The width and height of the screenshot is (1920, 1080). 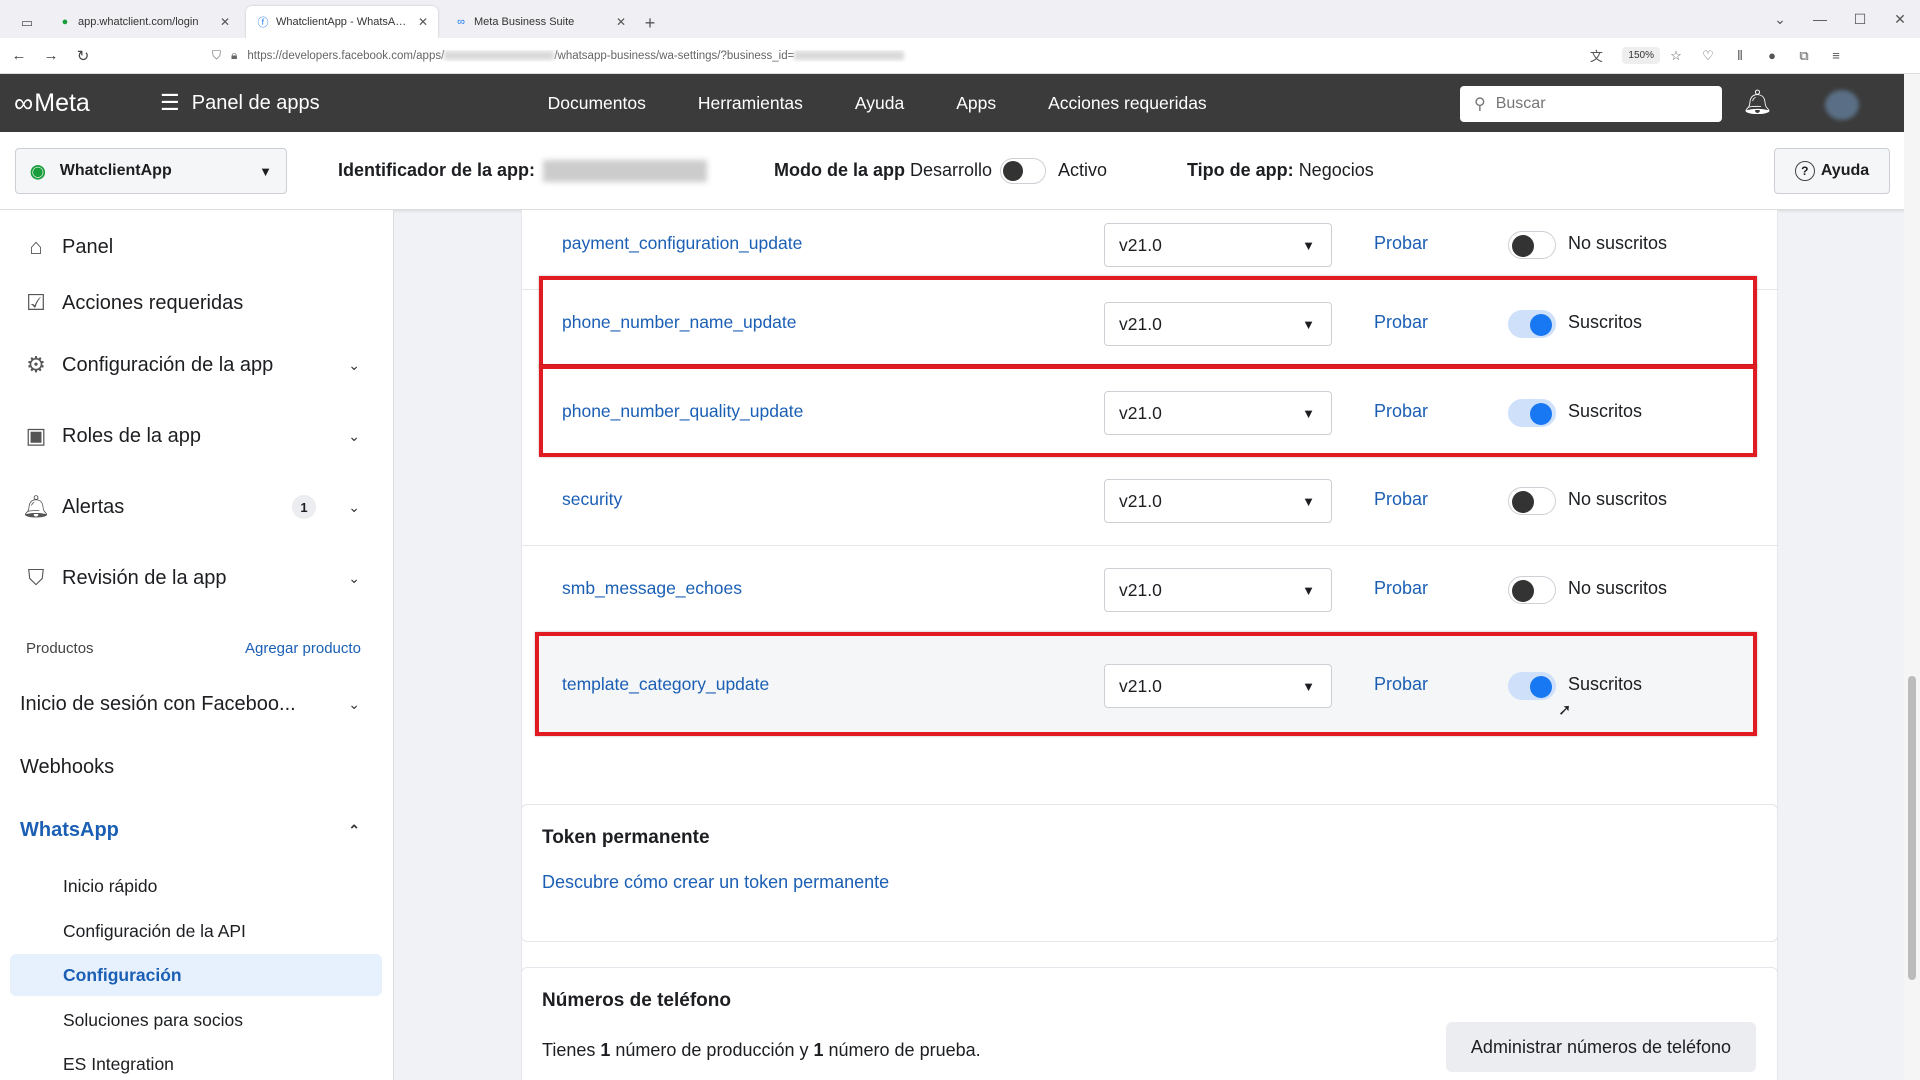 I want to click on tab-list-chevron-icon: ⌄, so click(x=1780, y=19).